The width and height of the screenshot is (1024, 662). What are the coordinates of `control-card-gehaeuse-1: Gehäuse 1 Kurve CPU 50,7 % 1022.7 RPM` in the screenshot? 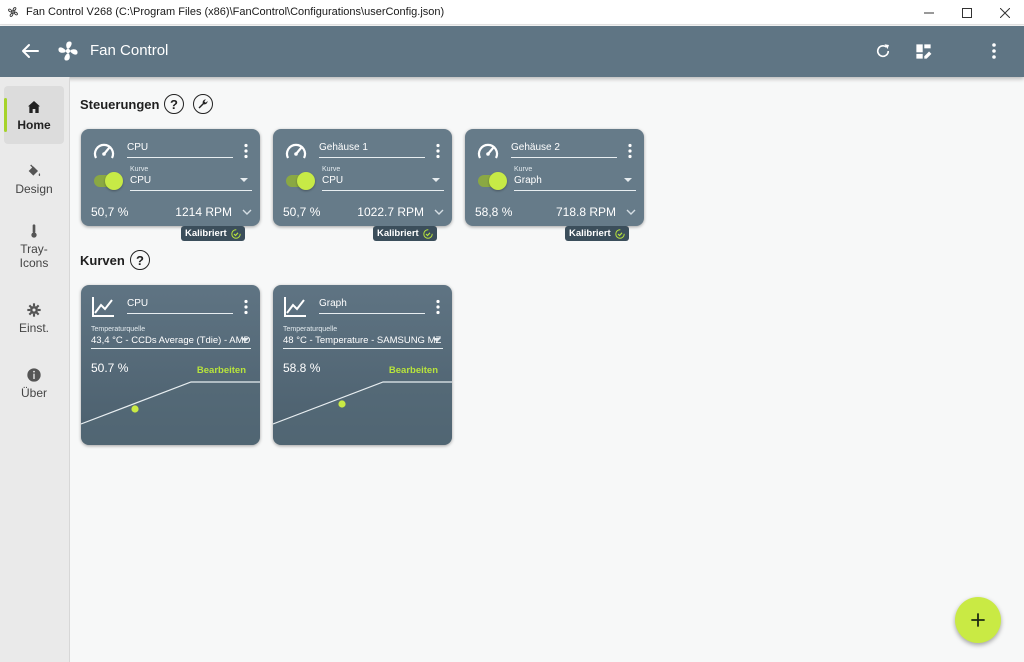 It's located at (362, 177).